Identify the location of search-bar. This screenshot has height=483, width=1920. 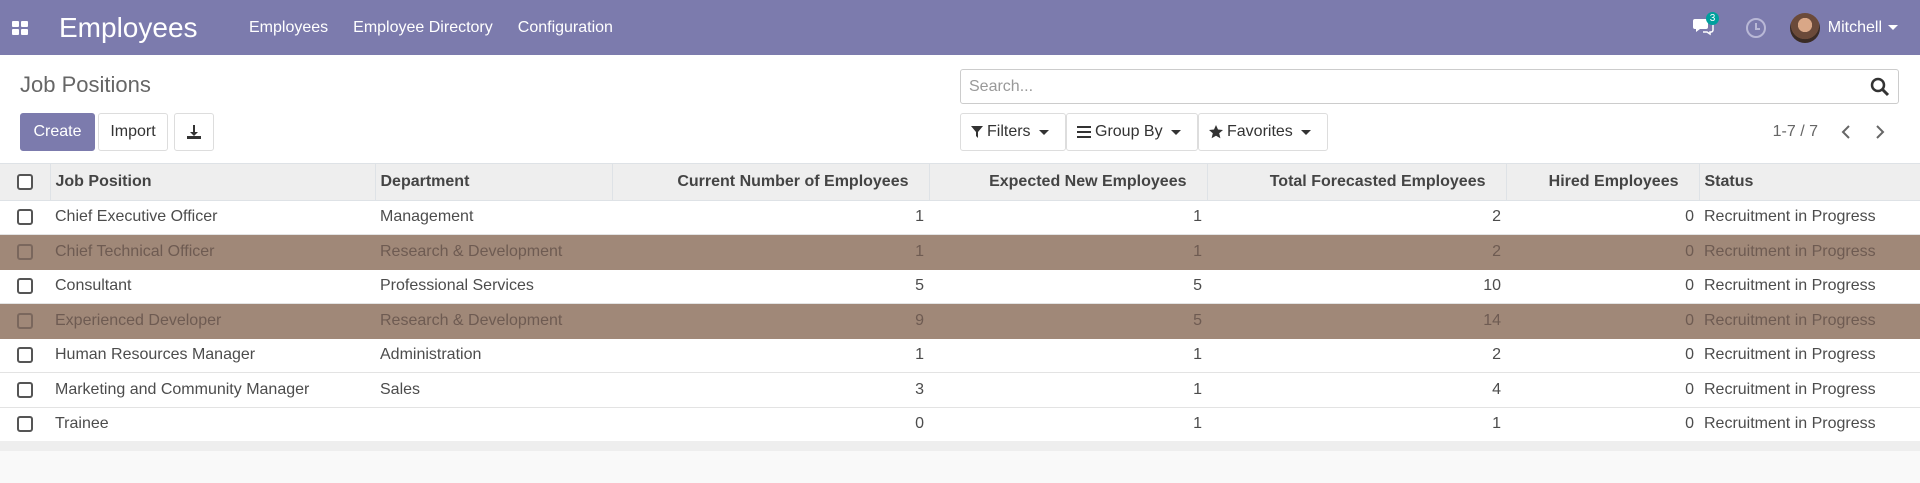
(1429, 86).